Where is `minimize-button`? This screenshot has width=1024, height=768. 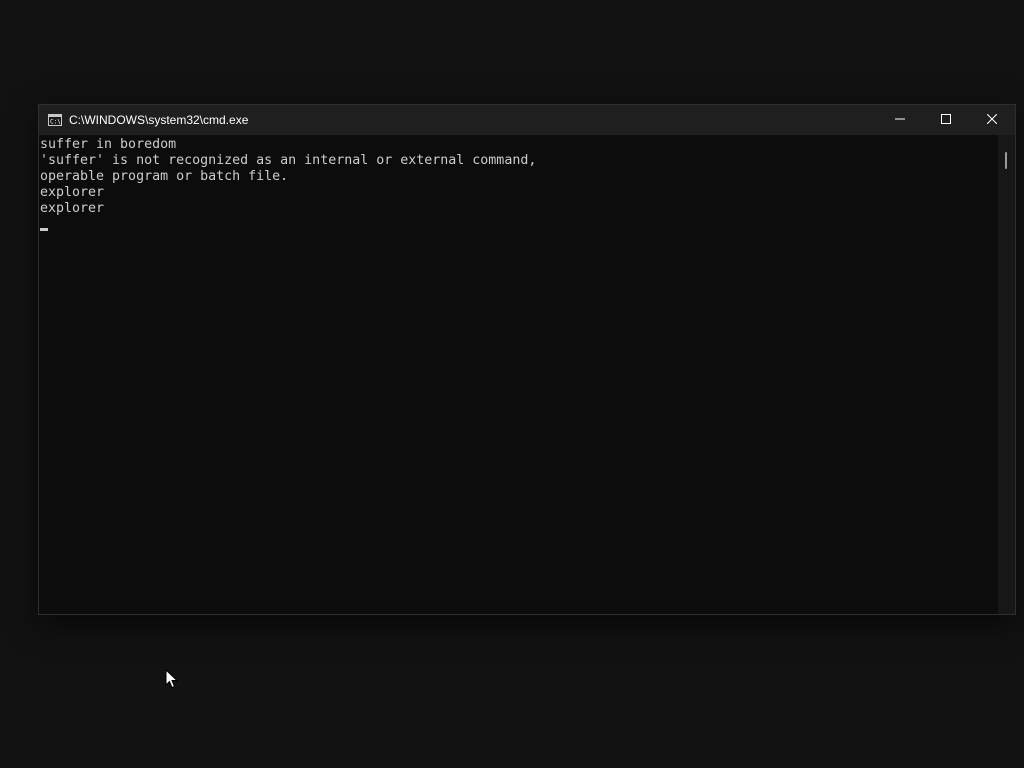
minimize-button is located at coordinates (900, 120).